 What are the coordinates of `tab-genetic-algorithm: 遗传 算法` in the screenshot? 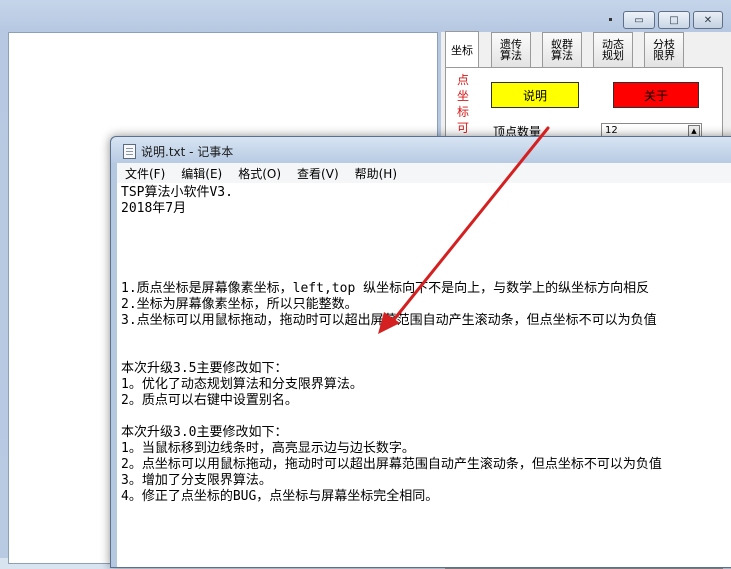 It's located at (511, 49).